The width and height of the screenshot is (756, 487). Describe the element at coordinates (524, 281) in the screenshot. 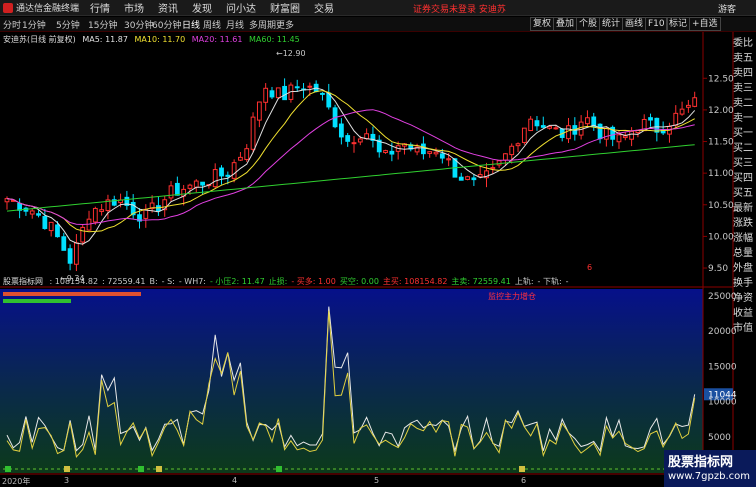

I see `indicator-item: 上轨:` at that location.